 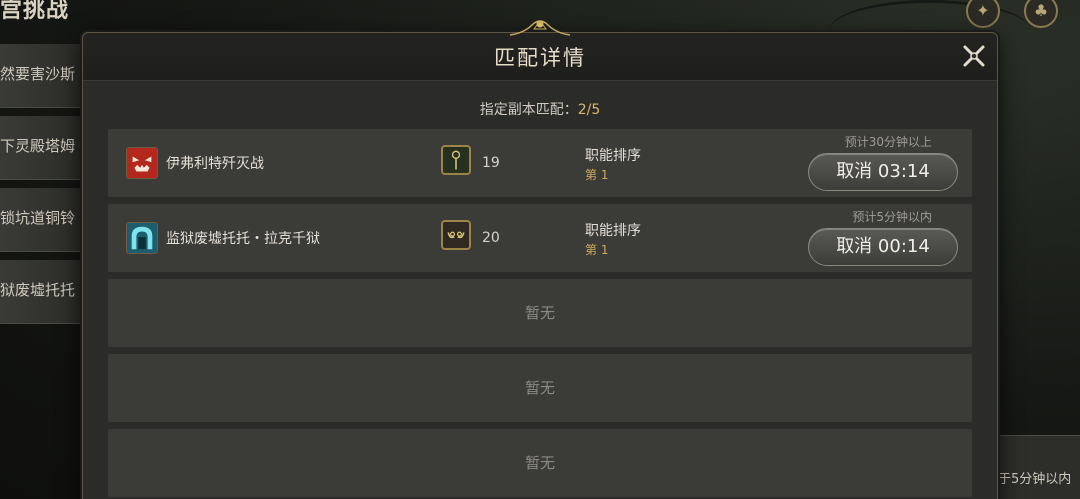 What do you see at coordinates (243, 239) in the screenshot?
I see `dungeon-name: 监狱废墟托托・拉克千狱` at bounding box center [243, 239].